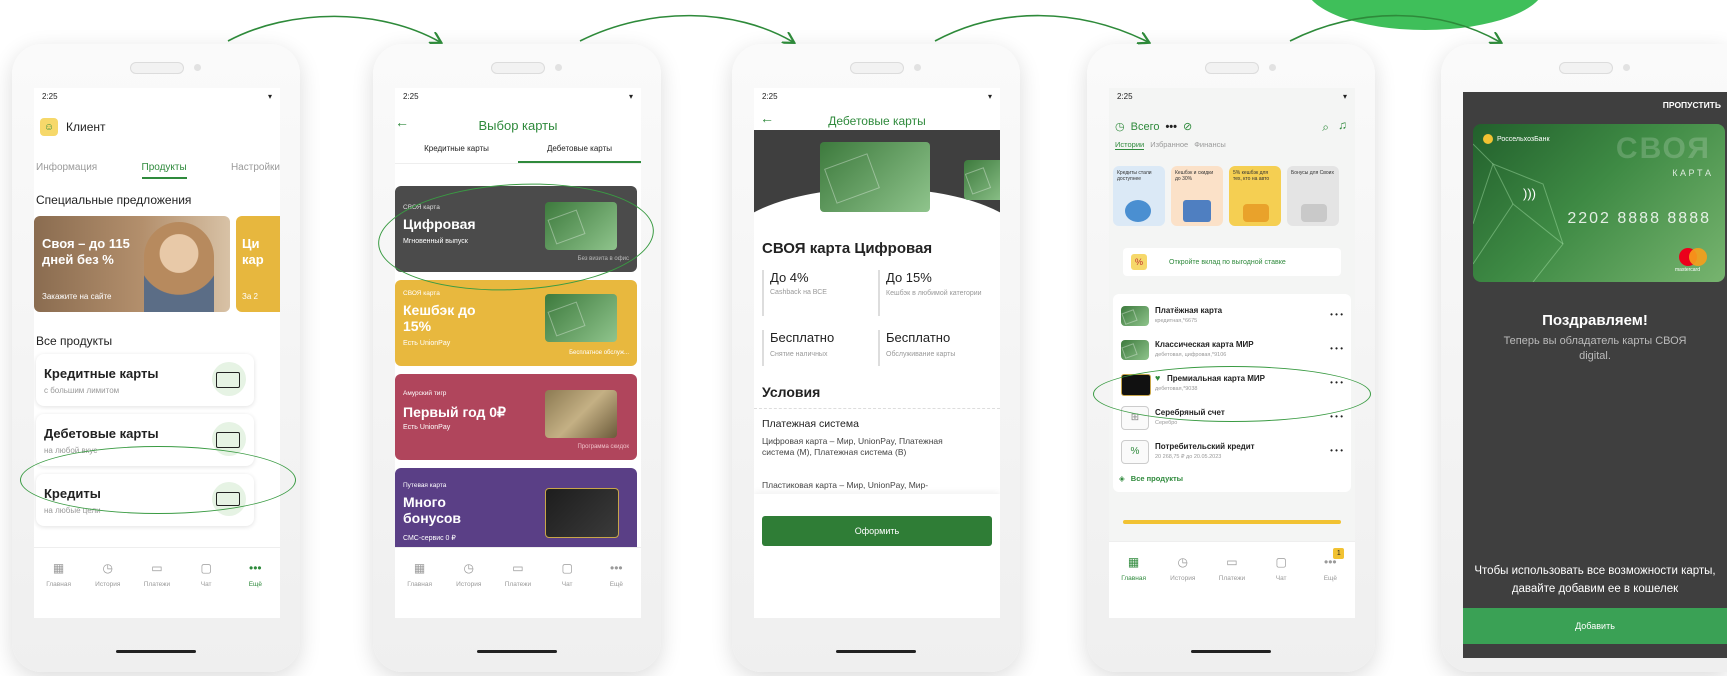  Describe the element at coordinates (877, 531) in the screenshot. I see `apply-button: Оформить` at that location.